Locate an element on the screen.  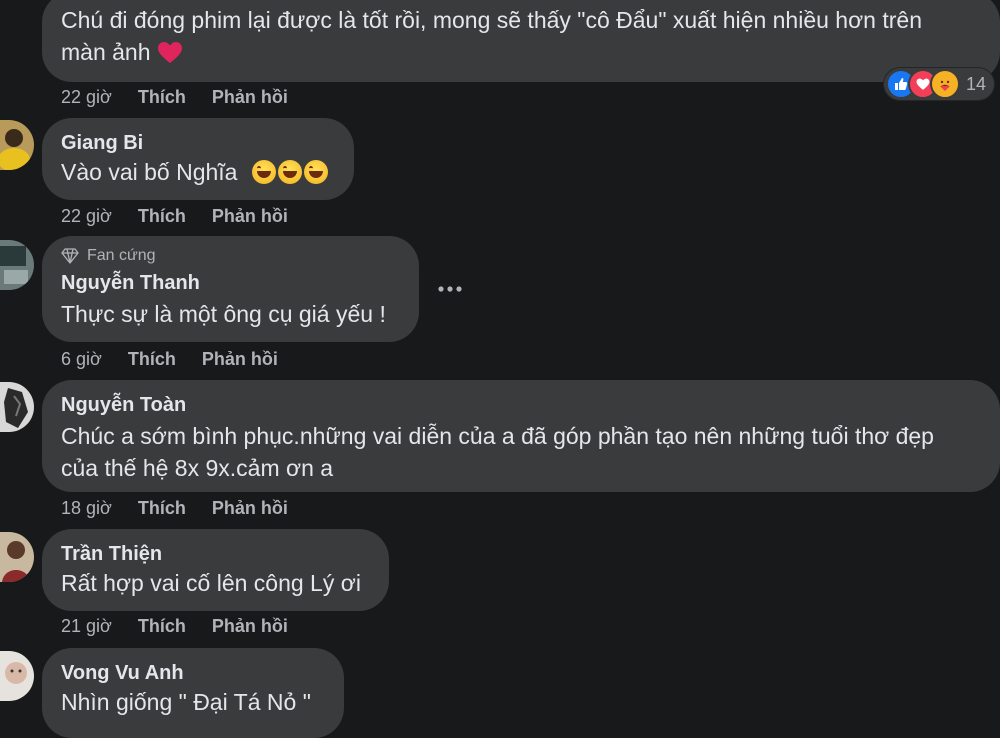
comment-time: 21 giờ is located at coordinates (86, 626).